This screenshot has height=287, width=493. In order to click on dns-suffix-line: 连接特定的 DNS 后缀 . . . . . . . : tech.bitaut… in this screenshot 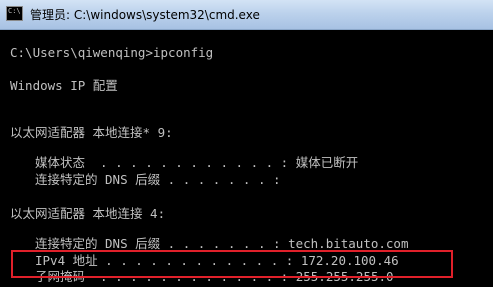, I will do `click(222, 243)`.